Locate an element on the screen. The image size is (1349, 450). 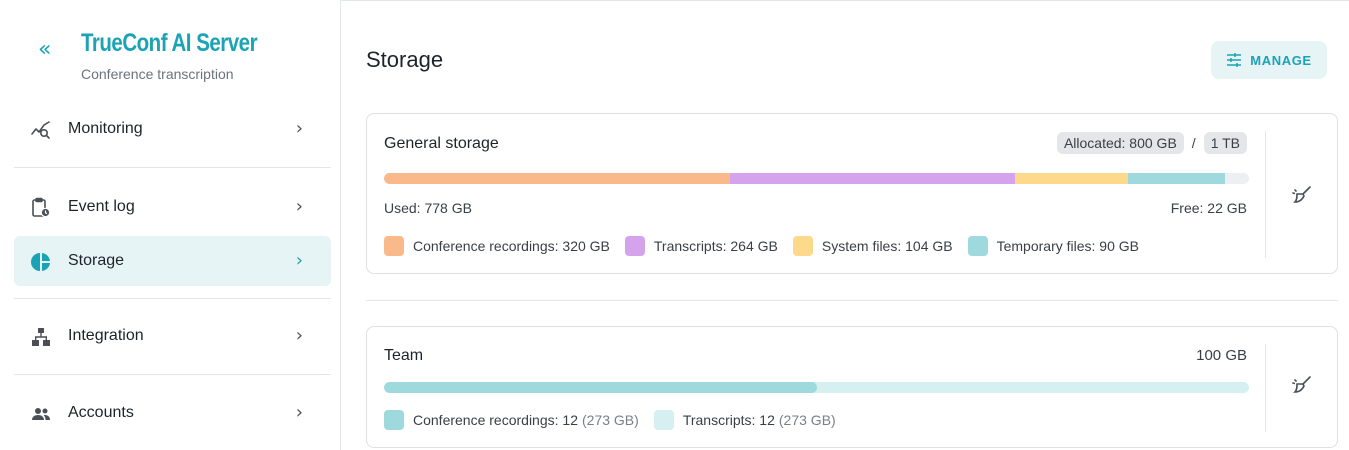
legend-label: System files: 104 GB is located at coordinates (887, 246).